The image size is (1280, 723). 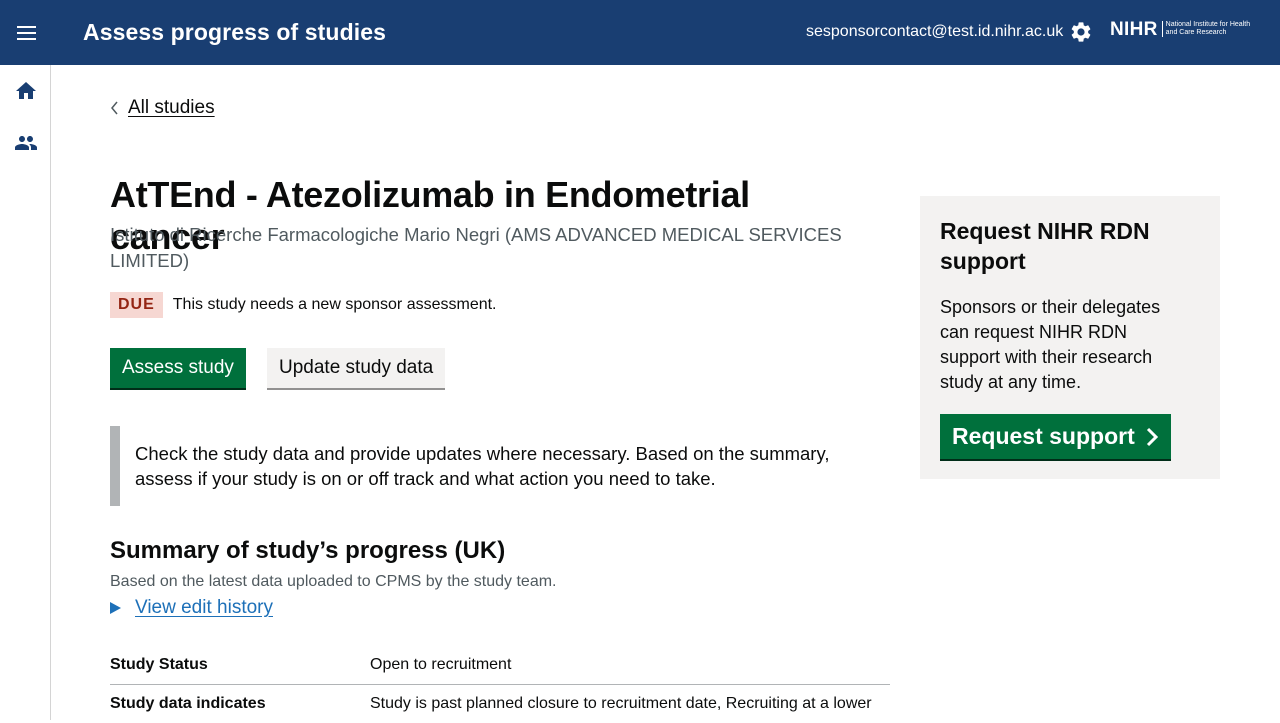 I want to click on gear-icon, so click(x=1081, y=32).